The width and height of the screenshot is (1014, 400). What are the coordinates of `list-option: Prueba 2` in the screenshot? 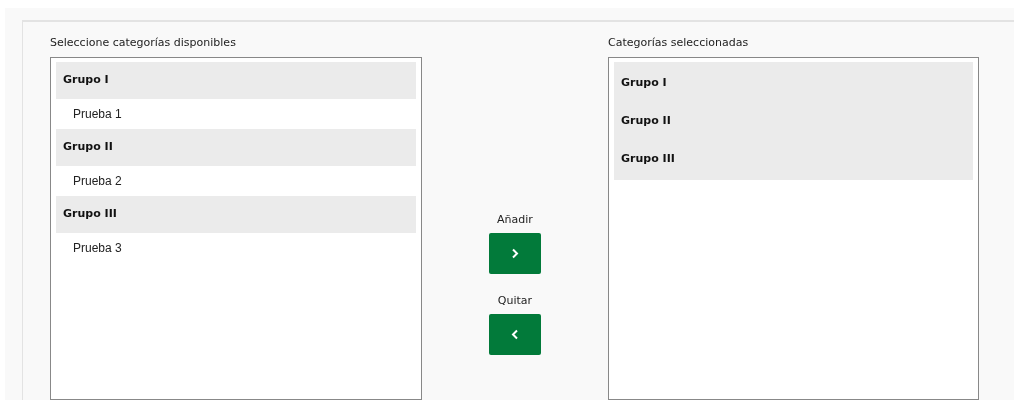 It's located at (236, 181).